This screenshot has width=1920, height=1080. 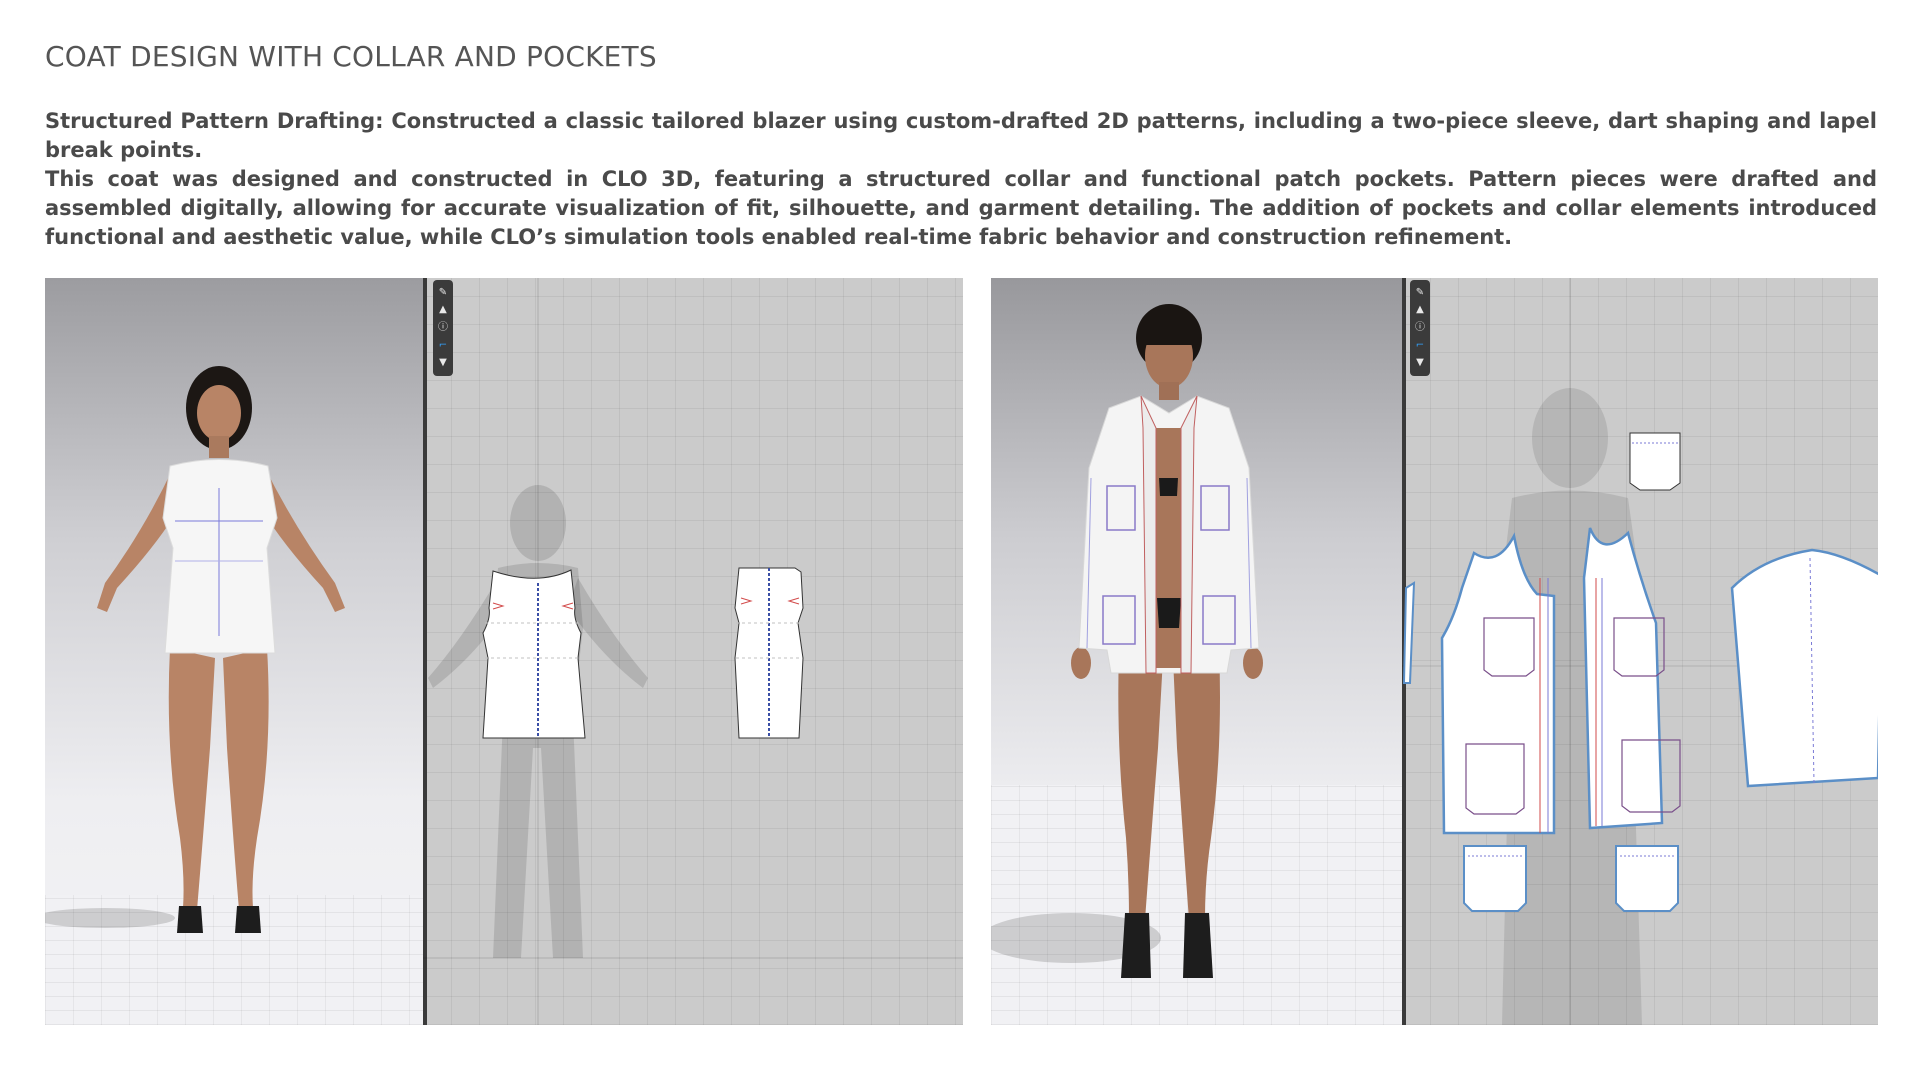 I want to click on left-3d-viewport, so click(x=234, y=651).